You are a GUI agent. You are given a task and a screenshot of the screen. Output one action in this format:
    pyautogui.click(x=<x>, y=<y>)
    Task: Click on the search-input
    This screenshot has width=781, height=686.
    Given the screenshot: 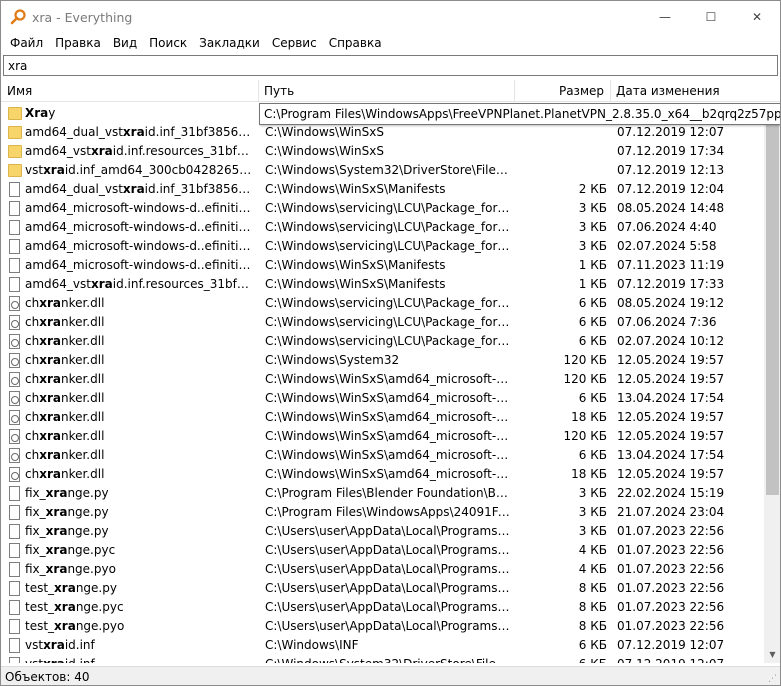 What is the action you would take?
    pyautogui.click(x=390, y=65)
    